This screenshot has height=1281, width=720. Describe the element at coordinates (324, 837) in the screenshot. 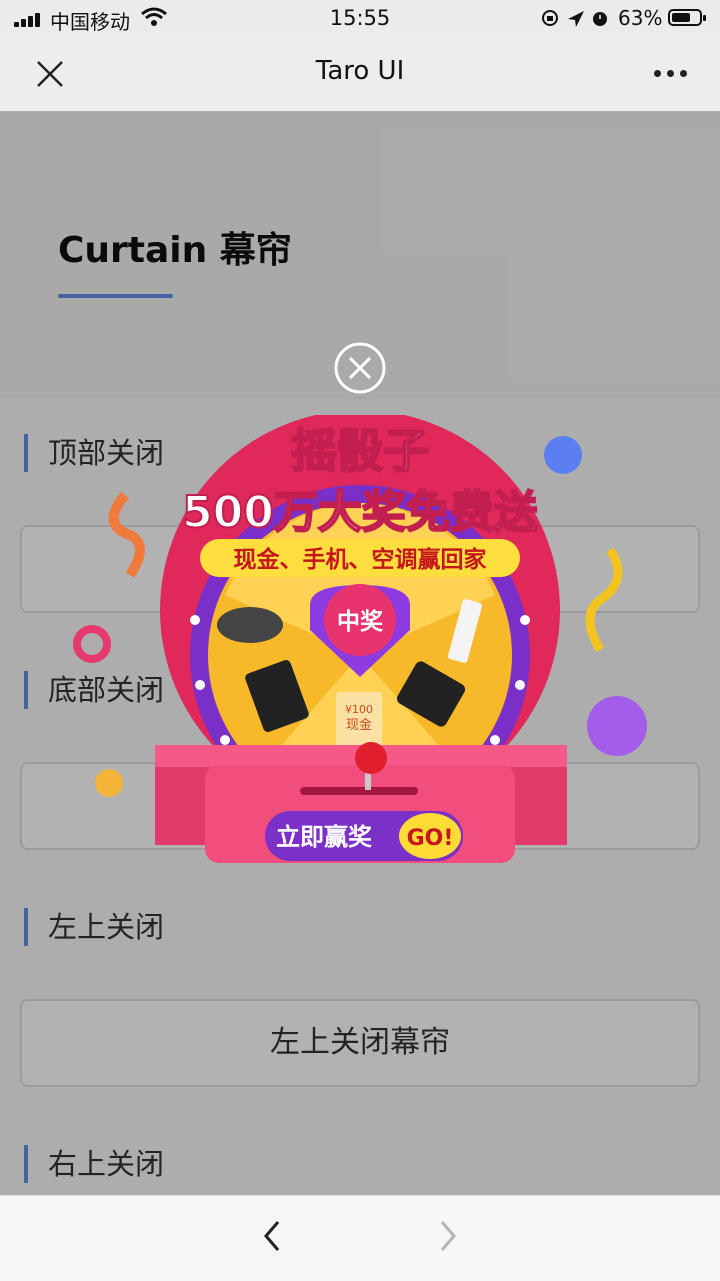

I see `go-button-label: 立即赢奖` at that location.